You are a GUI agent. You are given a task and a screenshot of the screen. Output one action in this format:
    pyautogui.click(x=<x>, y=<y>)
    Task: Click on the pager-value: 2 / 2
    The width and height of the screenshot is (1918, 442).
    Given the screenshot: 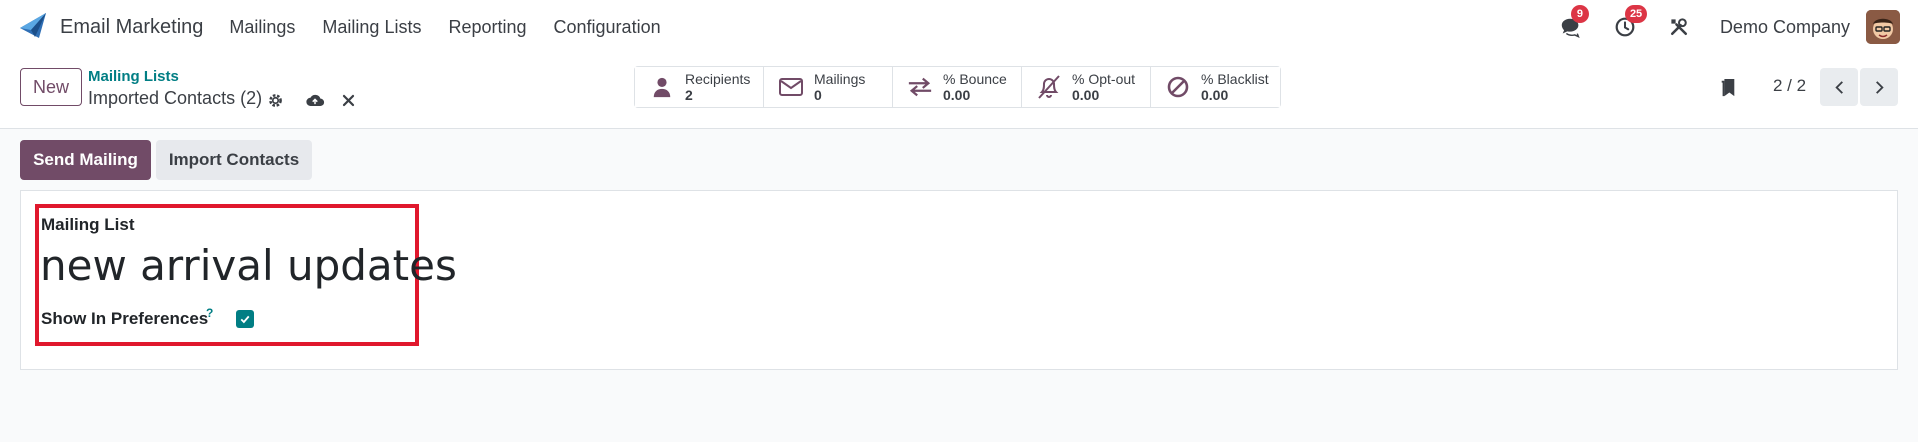 What is the action you would take?
    pyautogui.click(x=1789, y=86)
    